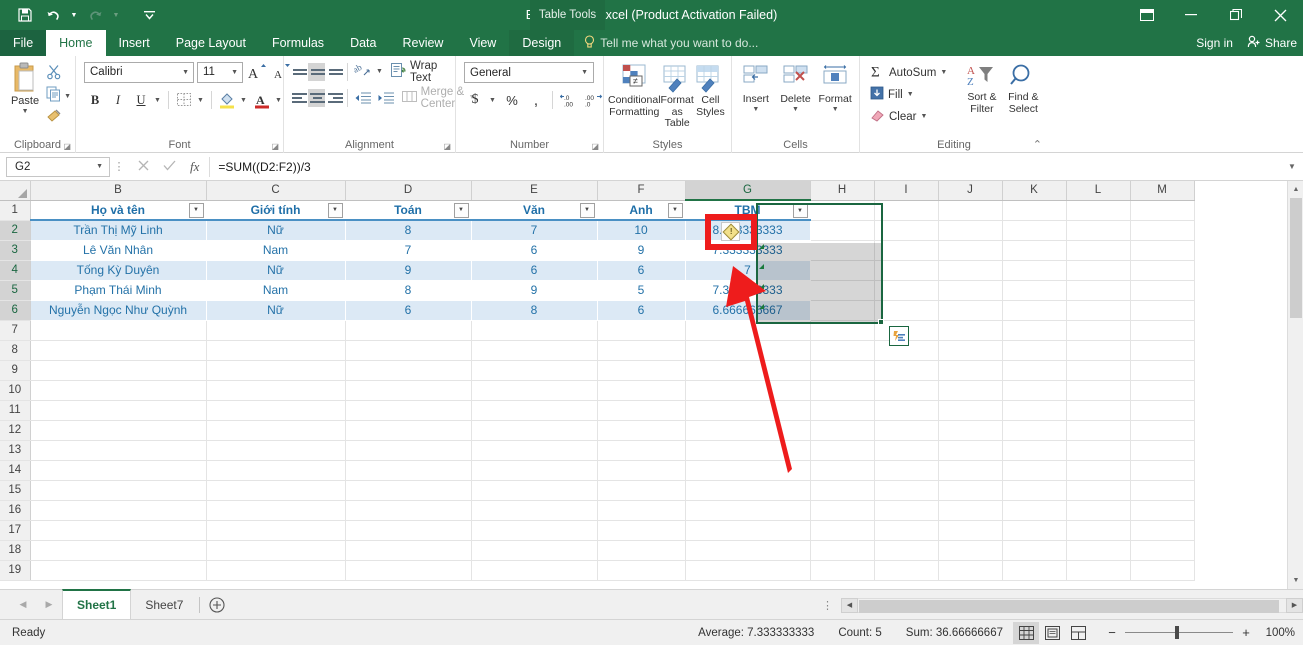  I want to click on next-sheet-icon: ▶, so click(49, 605).